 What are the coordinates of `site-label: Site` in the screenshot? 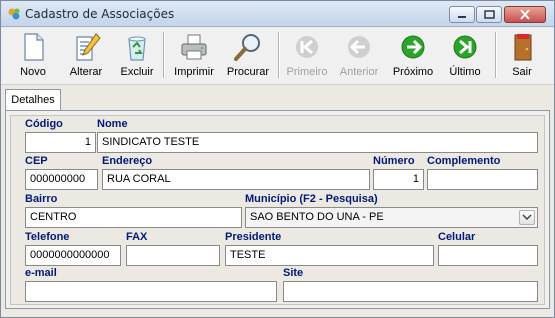 It's located at (293, 273).